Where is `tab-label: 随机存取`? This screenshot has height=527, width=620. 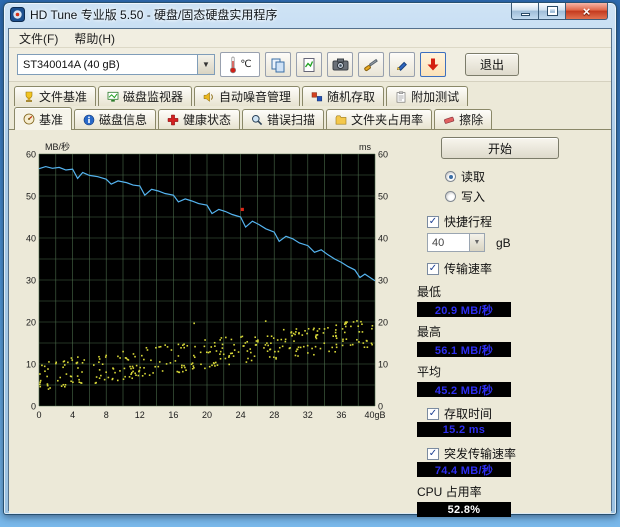 tab-label: 随机存取 is located at coordinates (351, 97).